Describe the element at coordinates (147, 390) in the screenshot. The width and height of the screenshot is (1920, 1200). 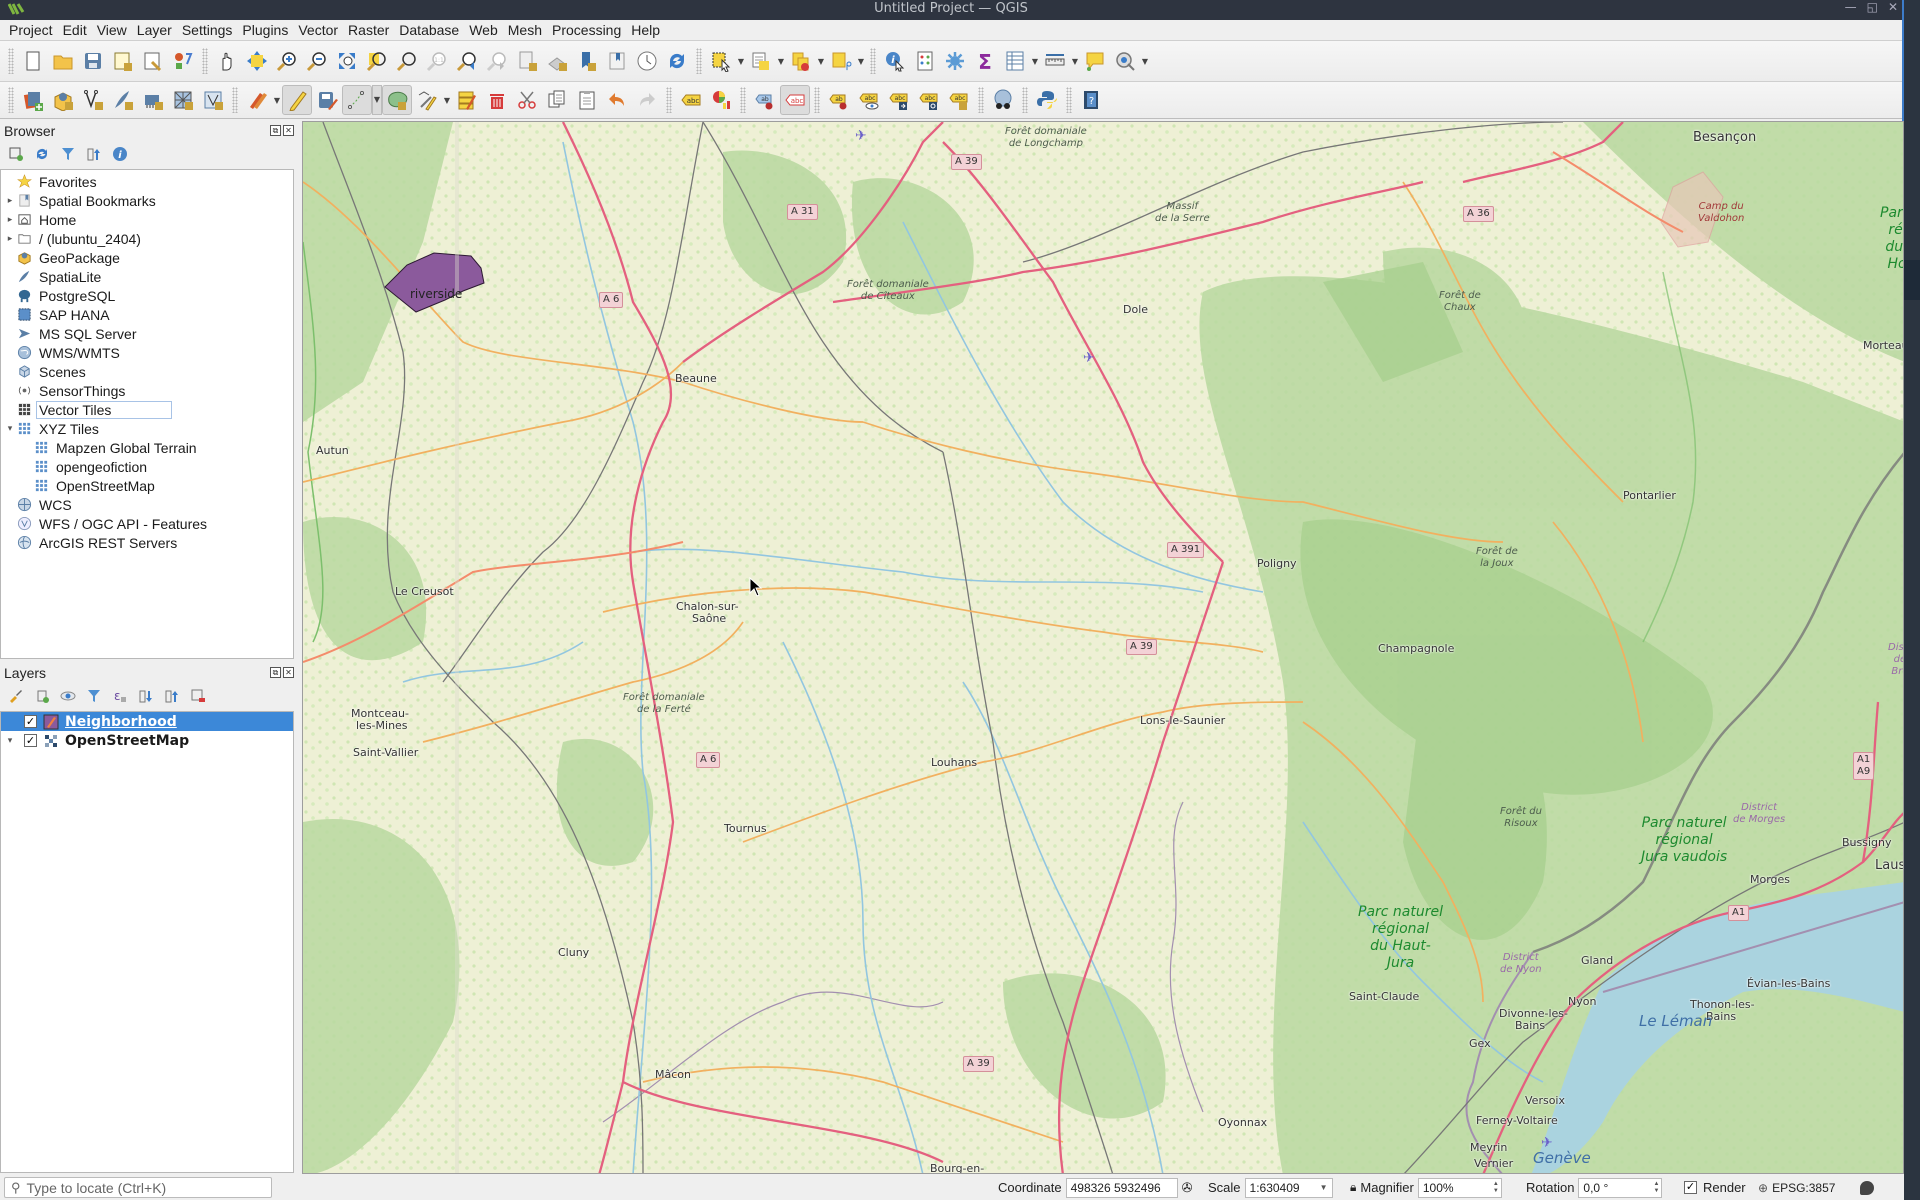
I see `browser-item-sensorthings: SensorThings` at that location.